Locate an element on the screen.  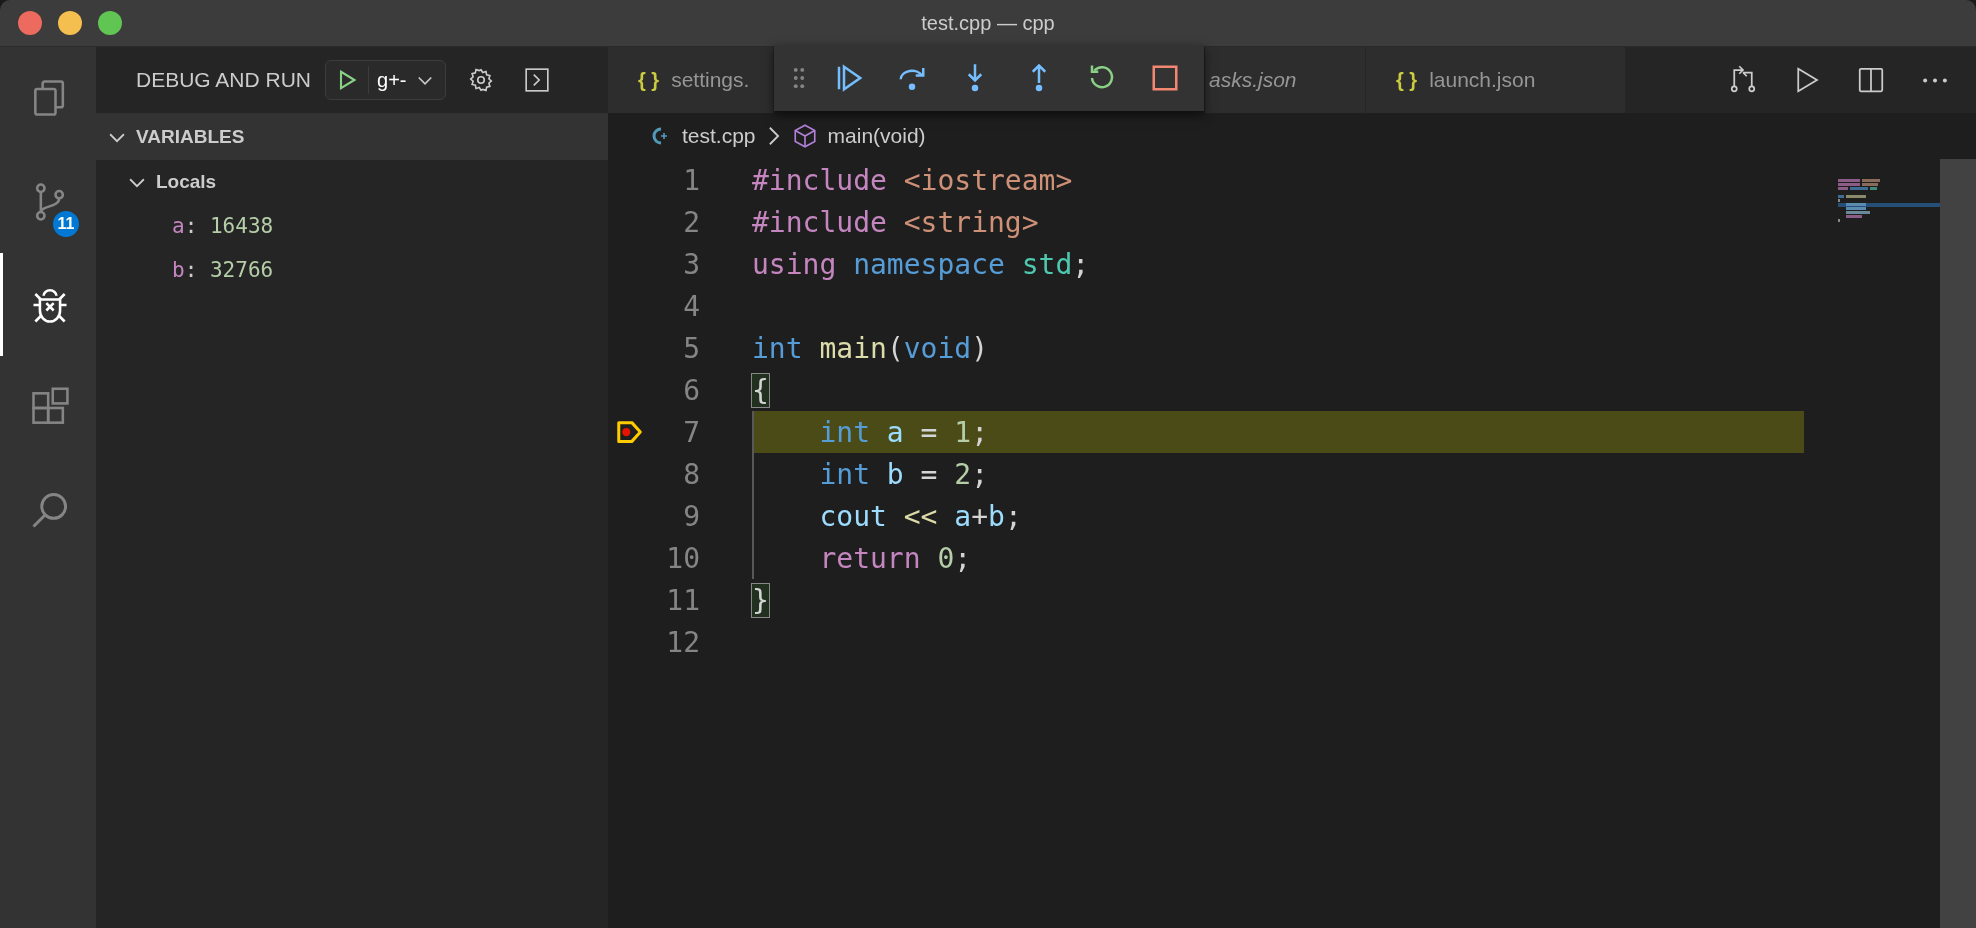
activity-bar-item: 11 is located at coordinates (48, 201).